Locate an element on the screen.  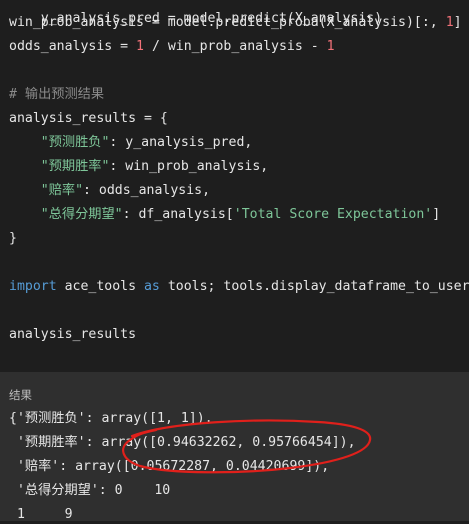
code-line-results-open: analysis_results = { is located at coordinates (88, 118).